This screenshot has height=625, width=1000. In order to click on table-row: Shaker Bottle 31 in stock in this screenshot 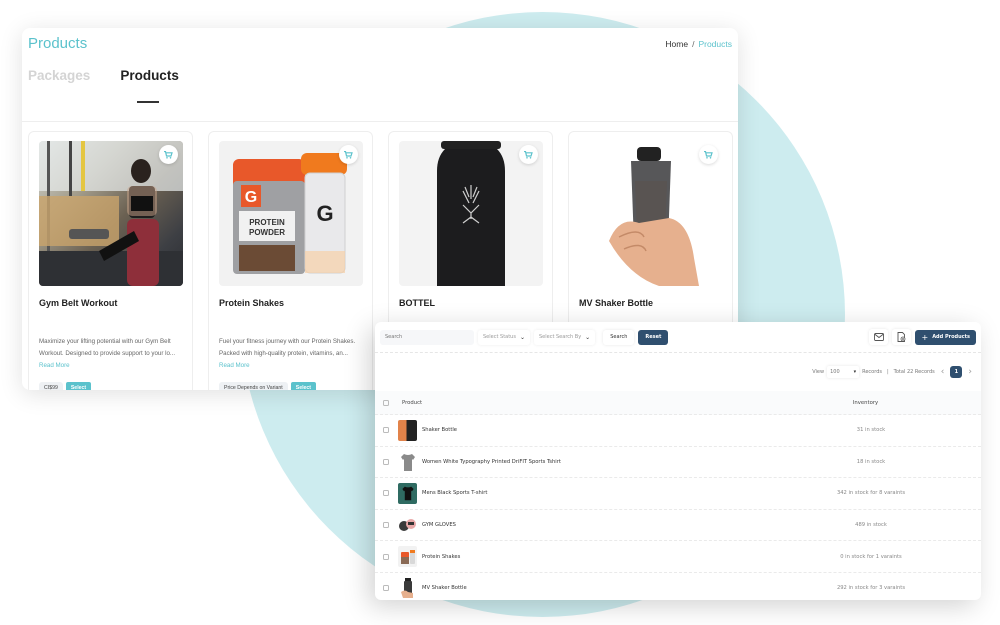, I will do `click(678, 431)`.